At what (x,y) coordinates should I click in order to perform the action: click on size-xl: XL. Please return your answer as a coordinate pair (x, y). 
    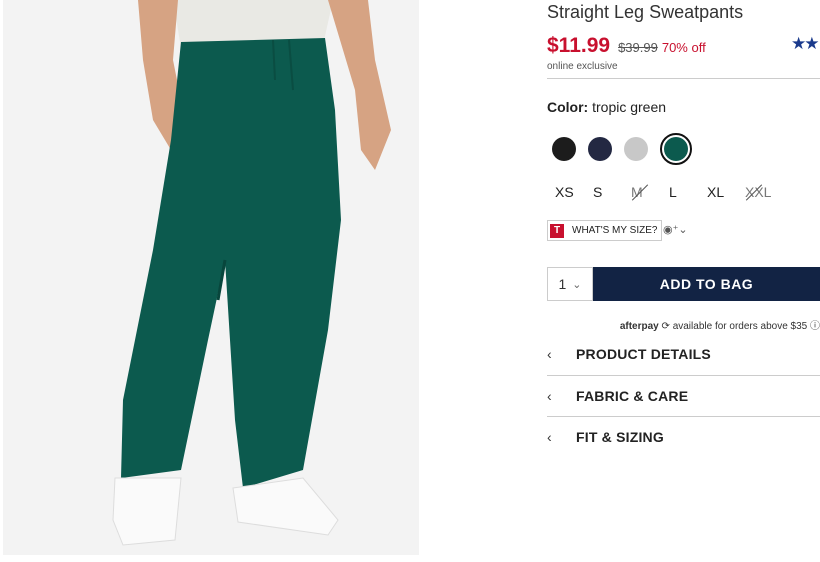
    Looking at the image, I should click on (726, 192).